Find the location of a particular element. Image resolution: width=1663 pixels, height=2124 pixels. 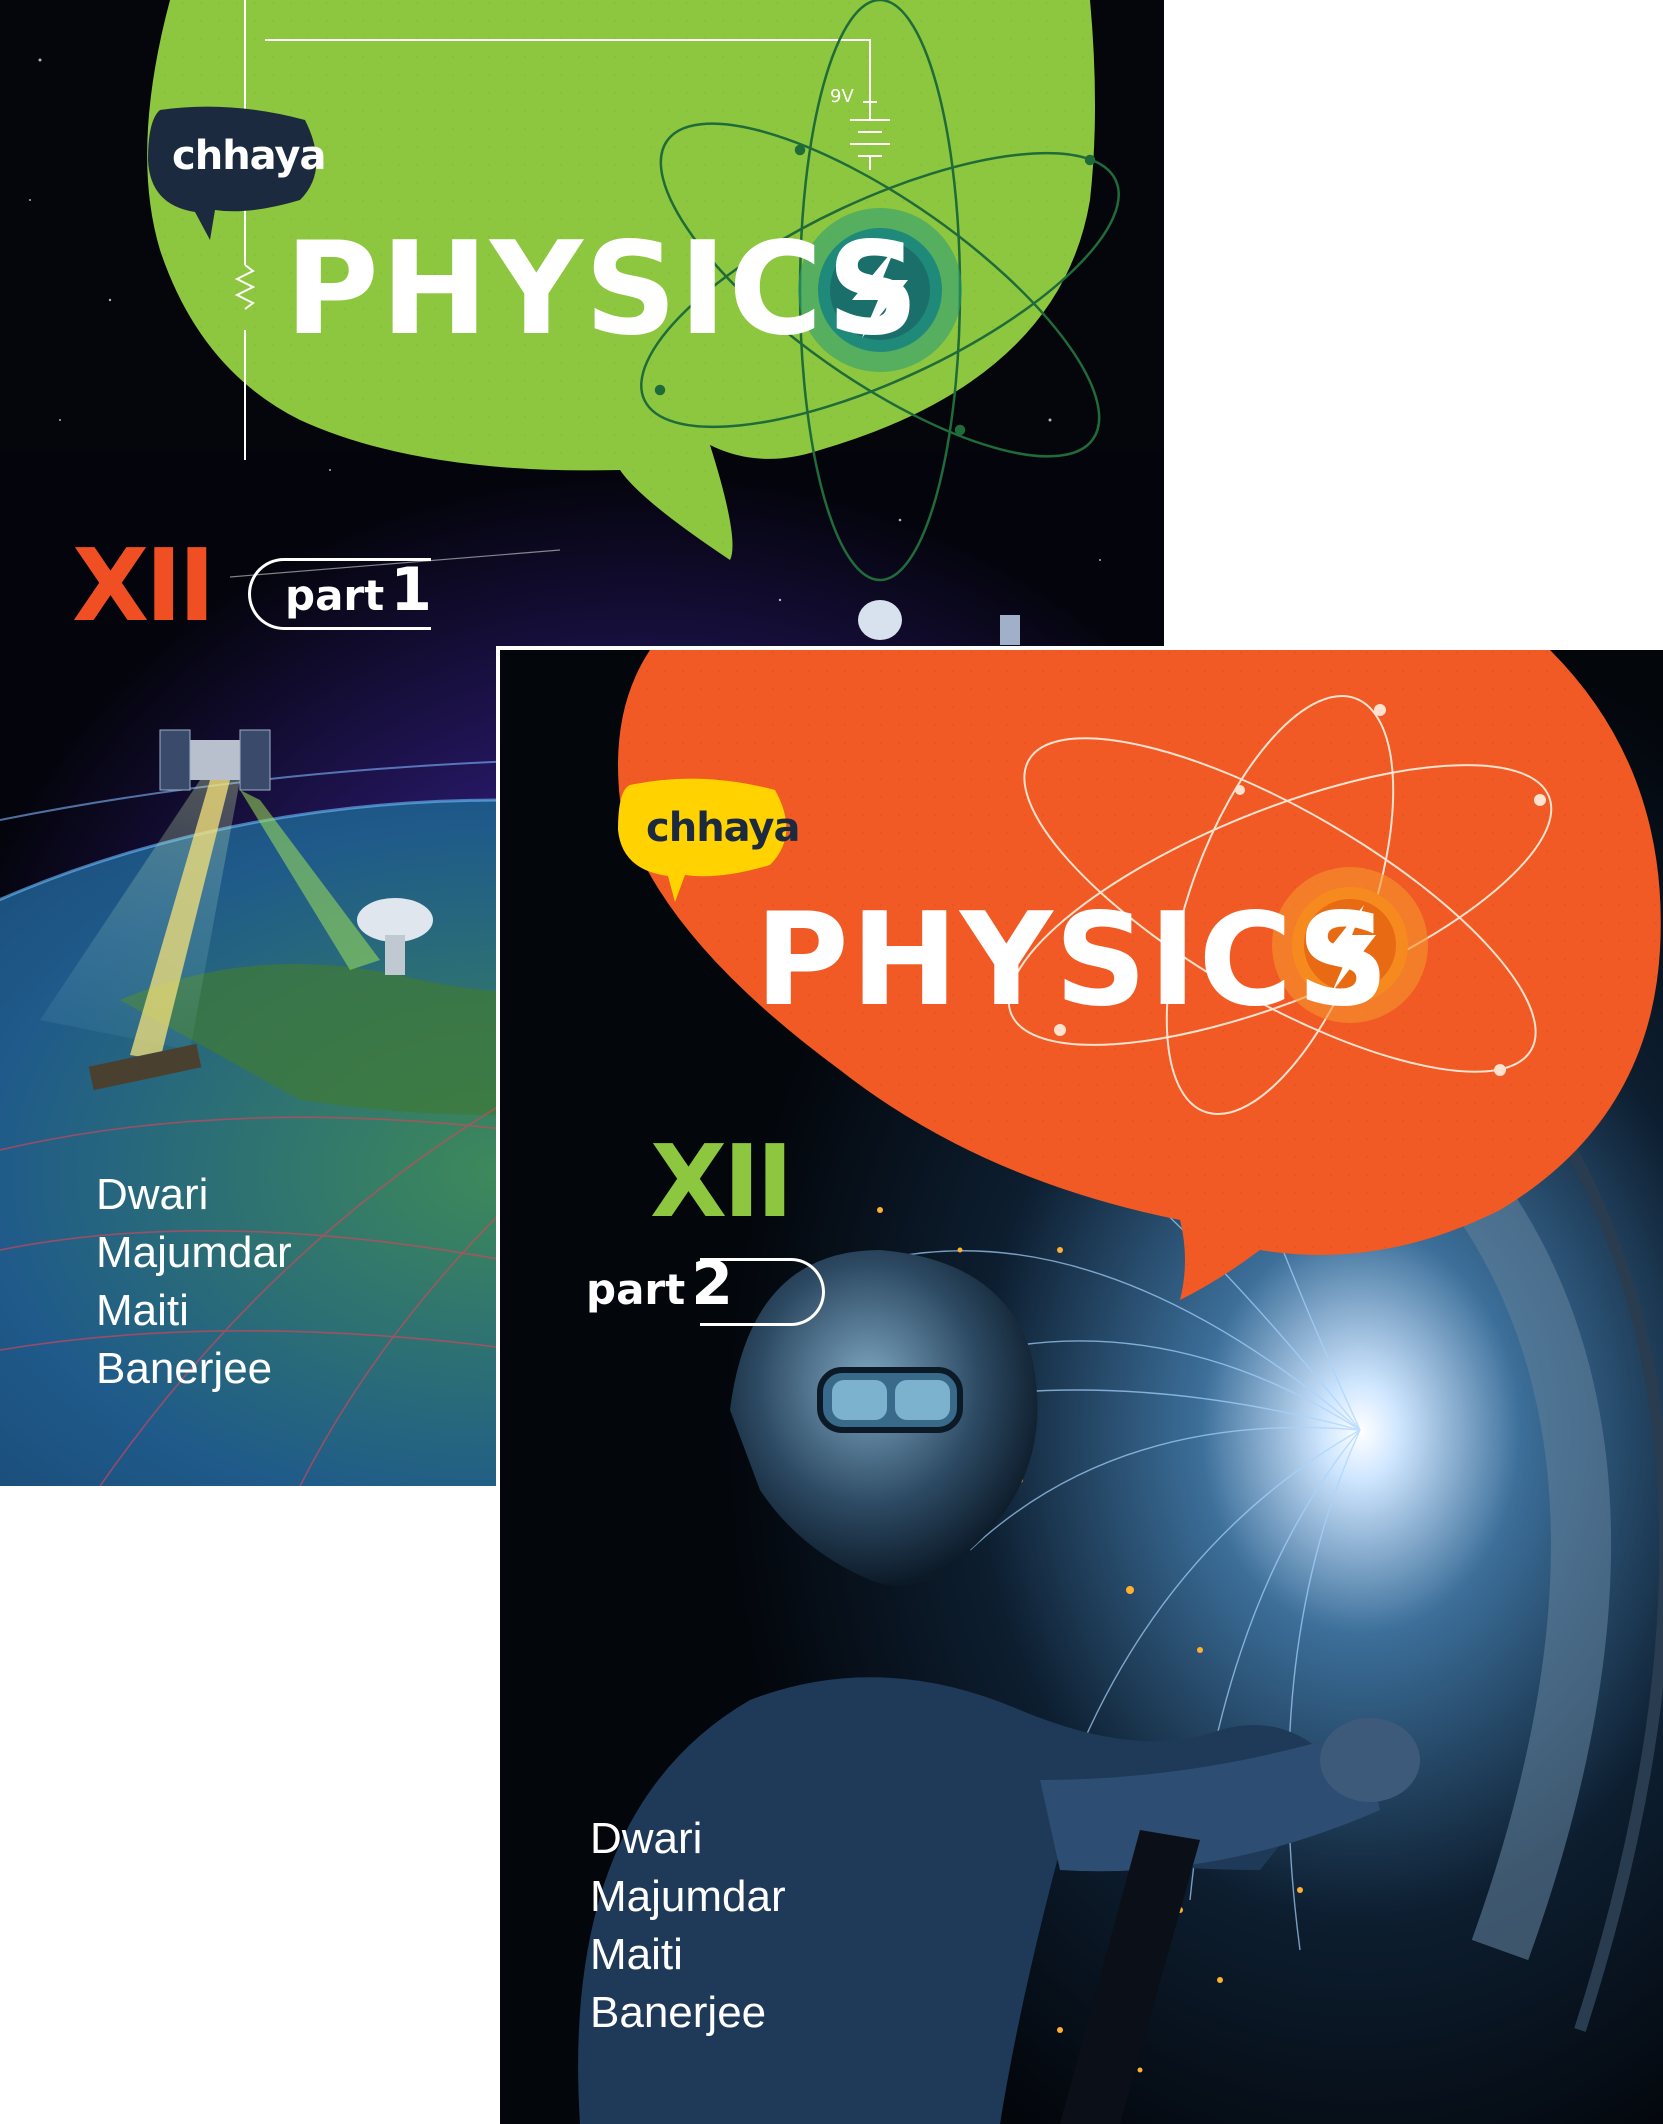

glove is located at coordinates (1370, 1760).